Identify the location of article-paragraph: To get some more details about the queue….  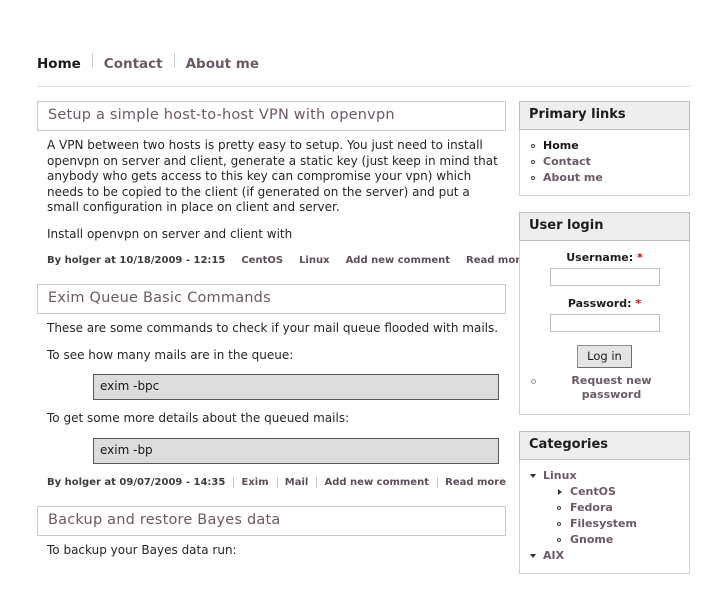
(275, 419).